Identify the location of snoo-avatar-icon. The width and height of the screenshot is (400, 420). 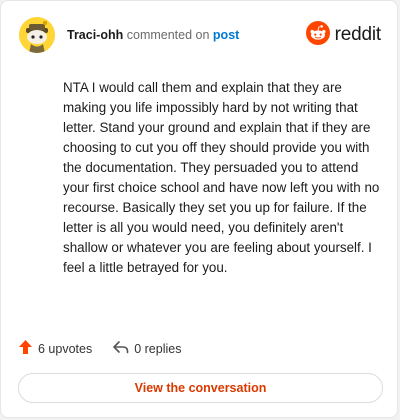
(37, 35).